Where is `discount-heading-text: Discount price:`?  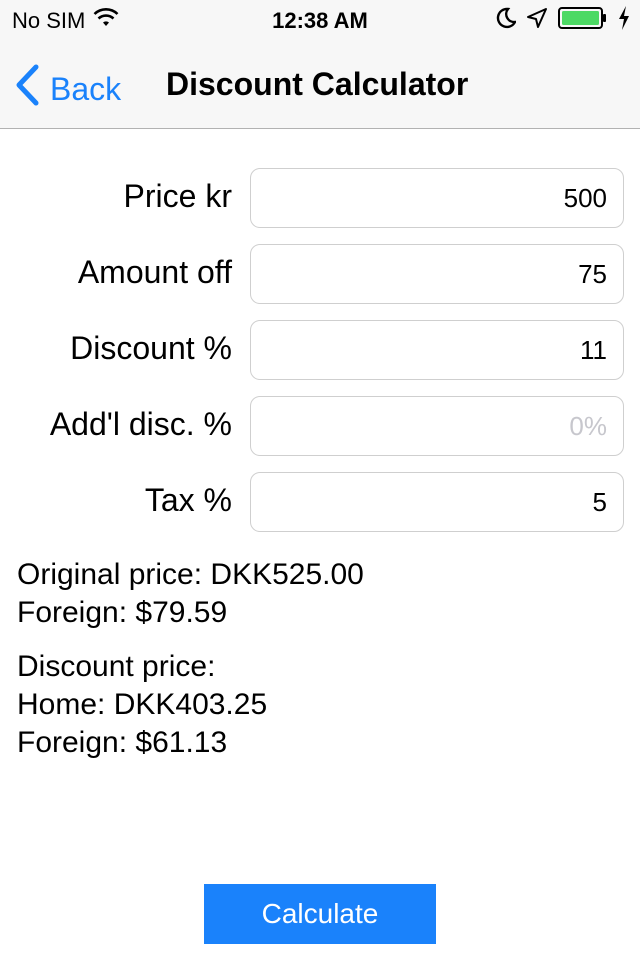
discount-heading-text: Discount price: is located at coordinates (116, 666).